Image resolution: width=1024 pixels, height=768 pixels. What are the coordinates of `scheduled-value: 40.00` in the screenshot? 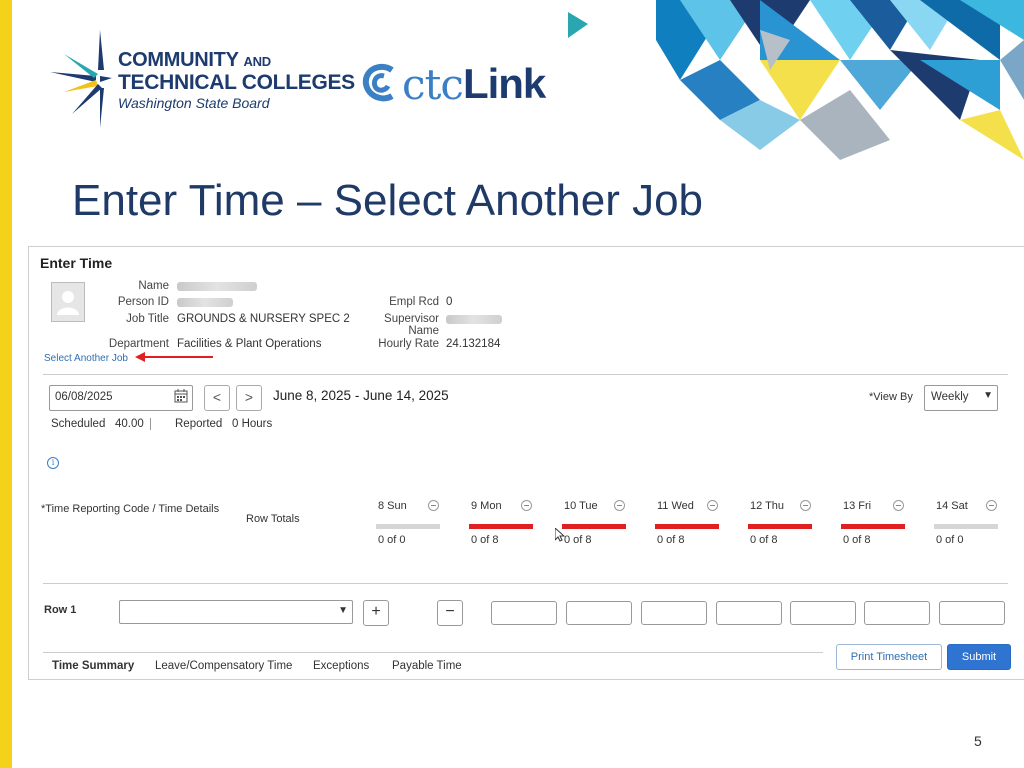 It's located at (129, 424).